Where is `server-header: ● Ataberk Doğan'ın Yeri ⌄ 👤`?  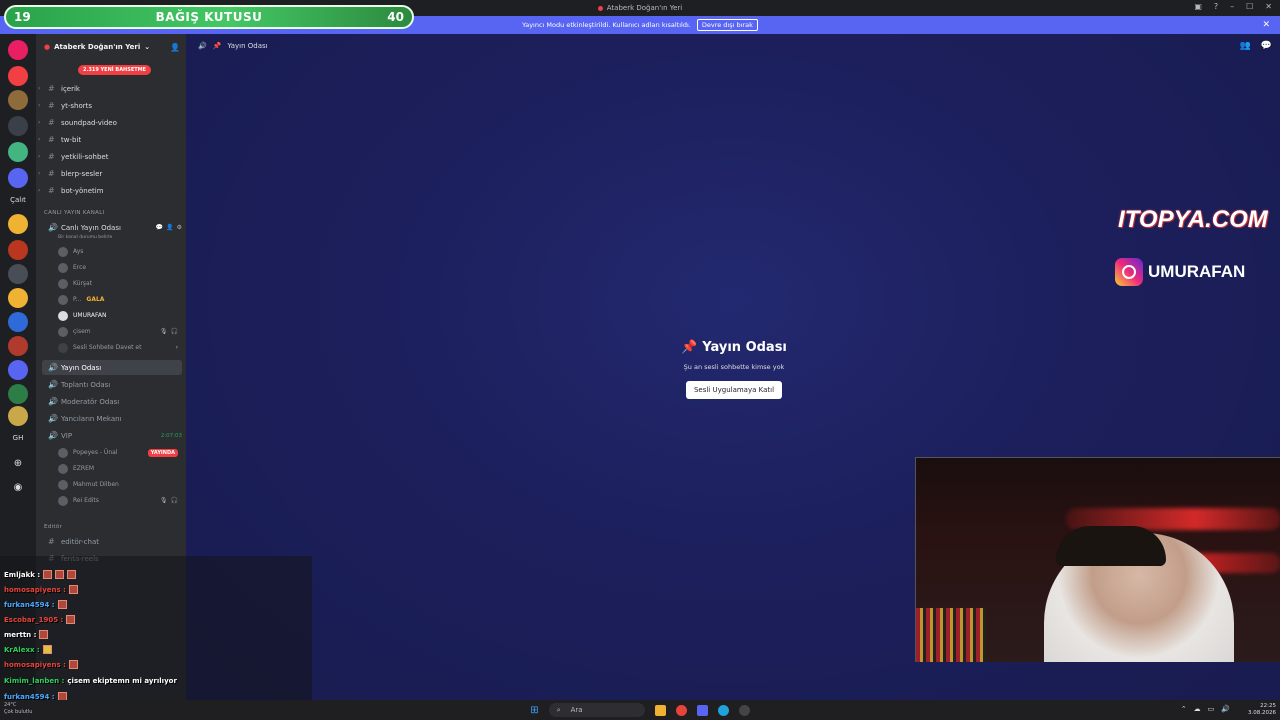
server-header: ● Ataberk Doğan'ın Yeri ⌄ 👤 is located at coordinates (111, 47).